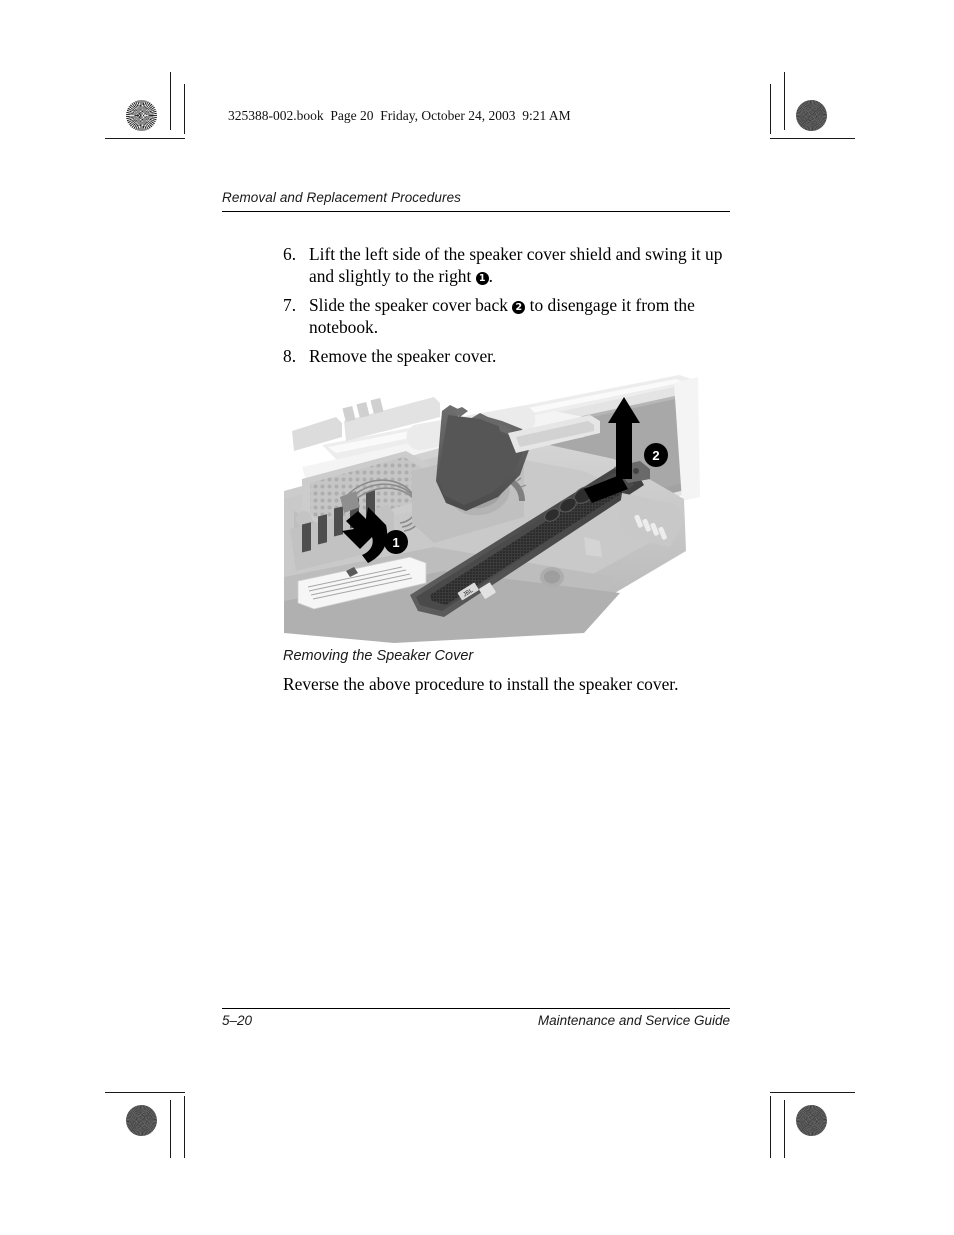  What do you see at coordinates (143, 615) in the screenshot?
I see `registration-mark-left-middle` at bounding box center [143, 615].